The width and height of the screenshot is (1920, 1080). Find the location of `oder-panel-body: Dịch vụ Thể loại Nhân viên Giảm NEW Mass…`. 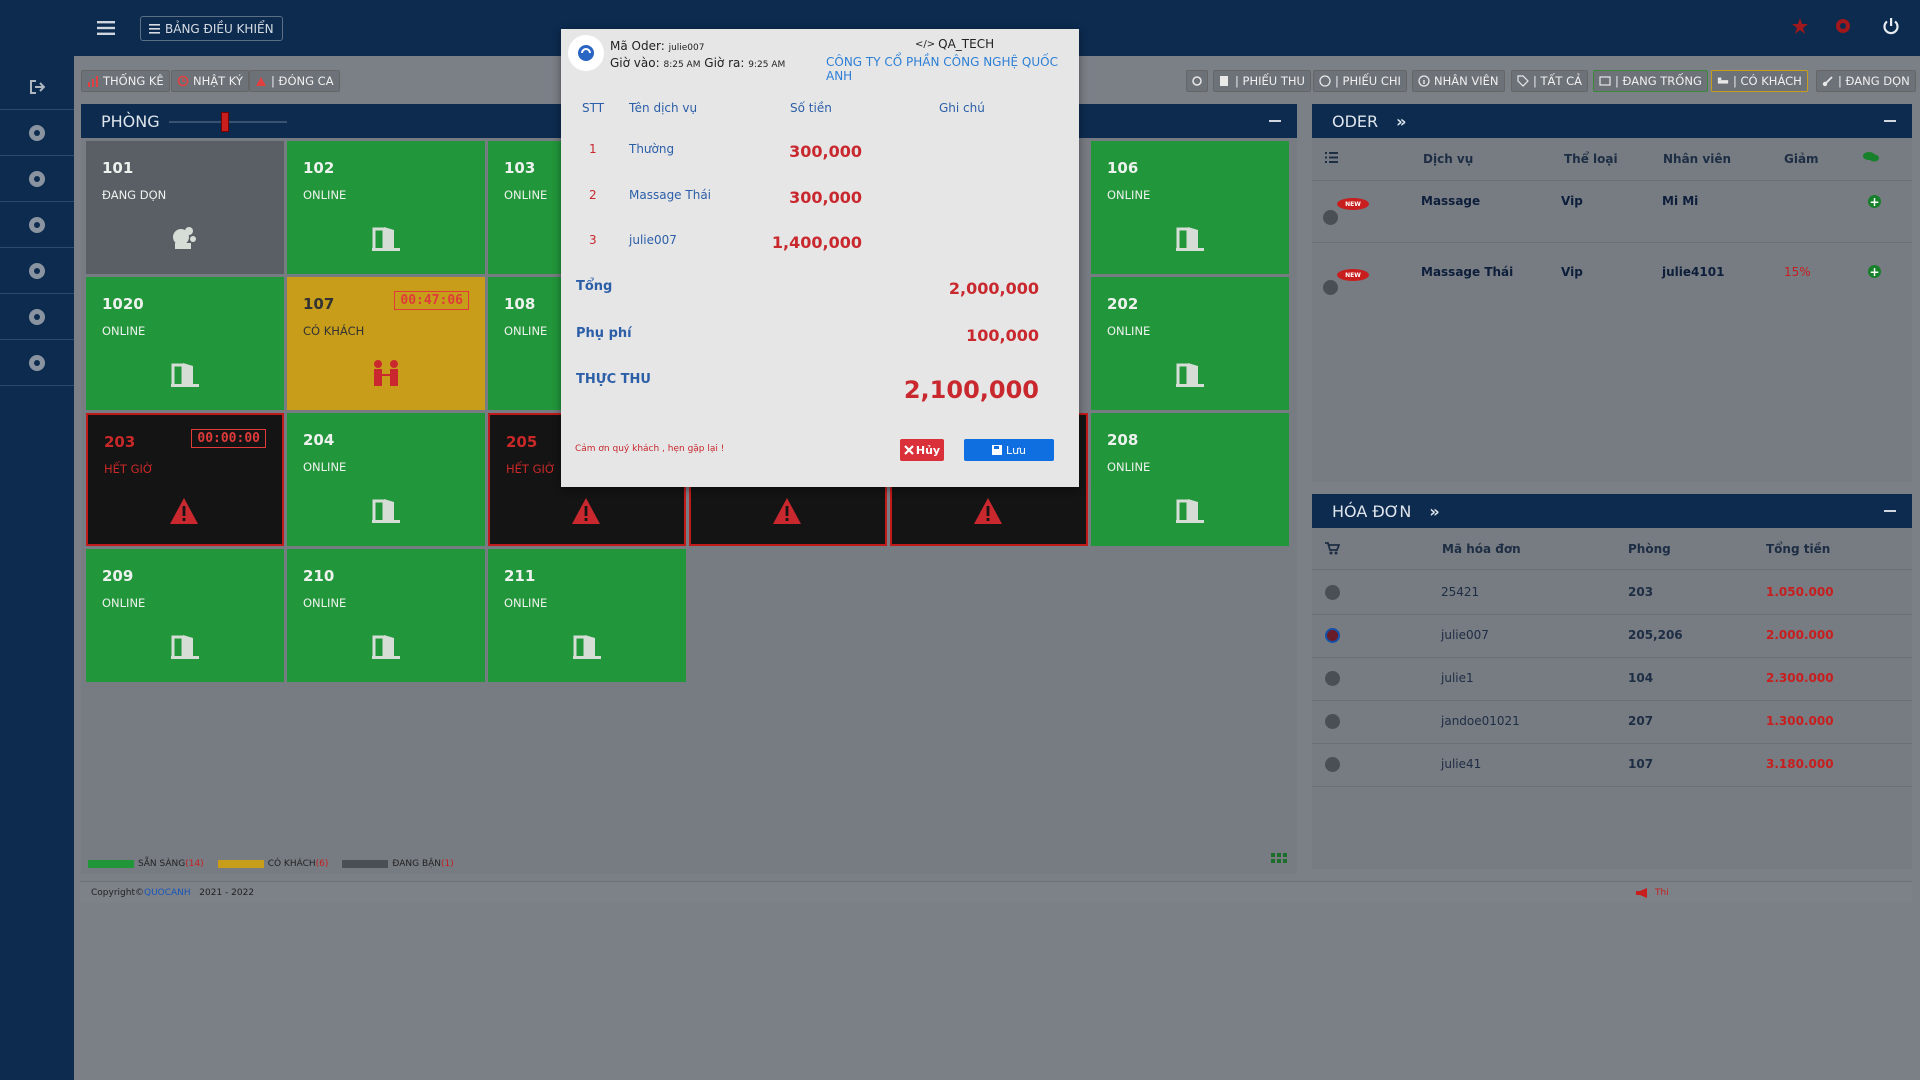

oder-panel-body: Dịch vụ Thể loại Nhân viên Giảm NEW Mass… is located at coordinates (1612, 310).